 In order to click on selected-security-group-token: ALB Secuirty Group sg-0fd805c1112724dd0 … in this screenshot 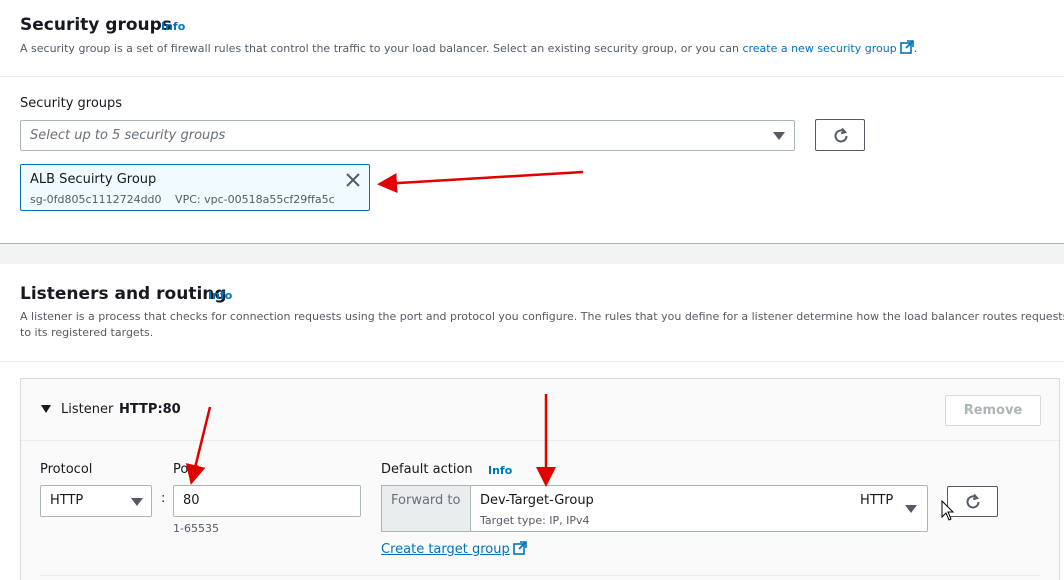, I will do `click(195, 187)`.